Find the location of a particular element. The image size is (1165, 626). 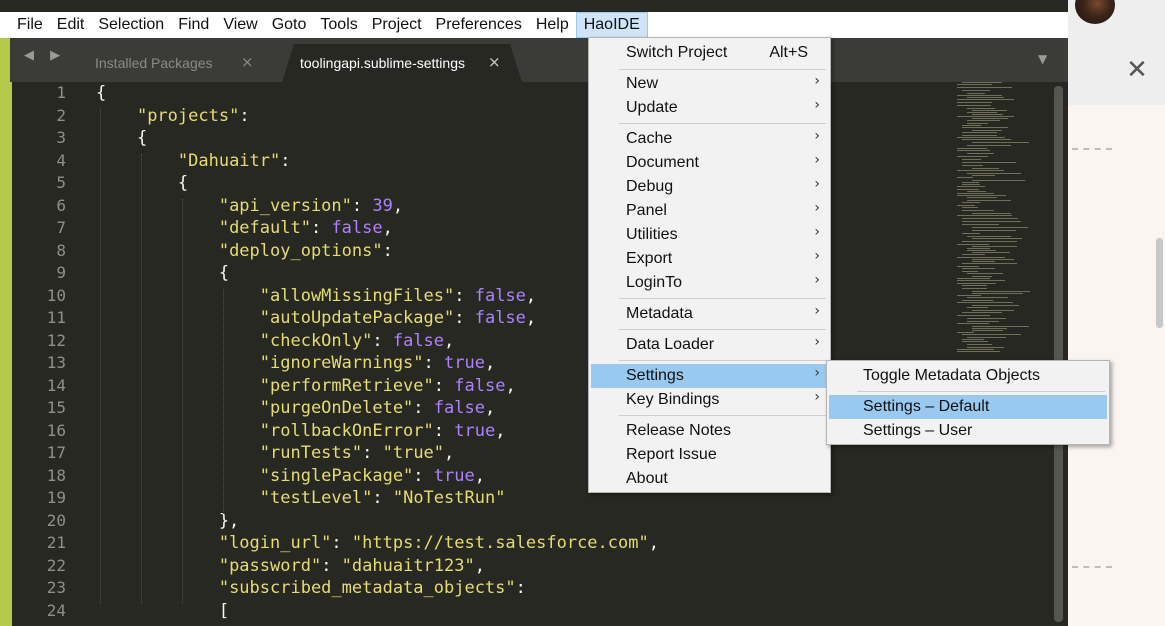

code-line: "ignoreWarnings": true, is located at coordinates (295, 363).